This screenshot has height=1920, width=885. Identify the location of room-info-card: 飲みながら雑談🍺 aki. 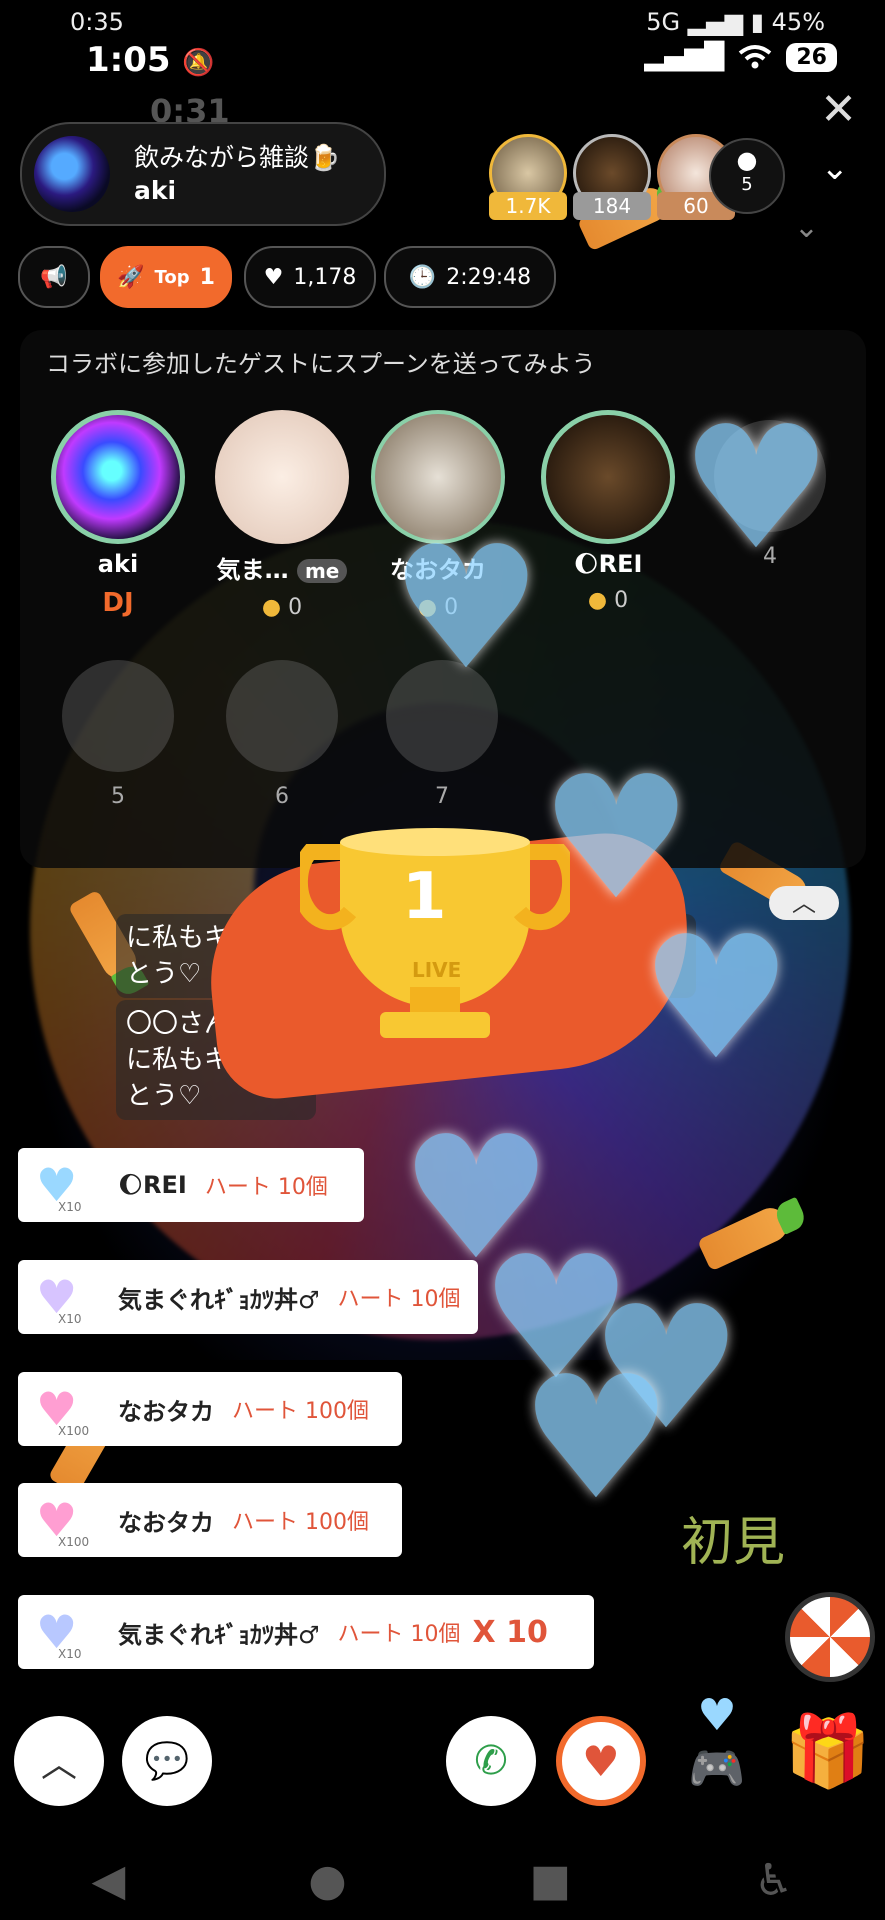
(203, 174).